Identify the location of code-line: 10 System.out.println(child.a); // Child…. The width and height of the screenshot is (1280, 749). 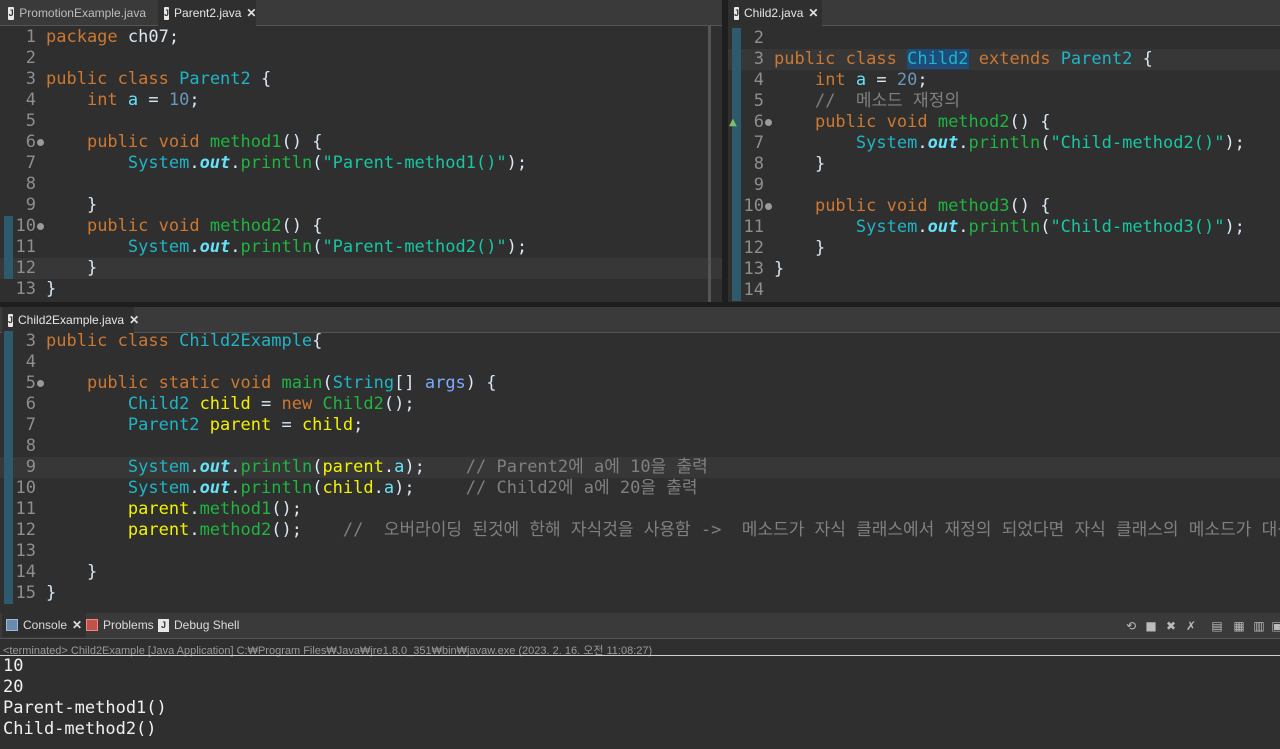
(640, 488).